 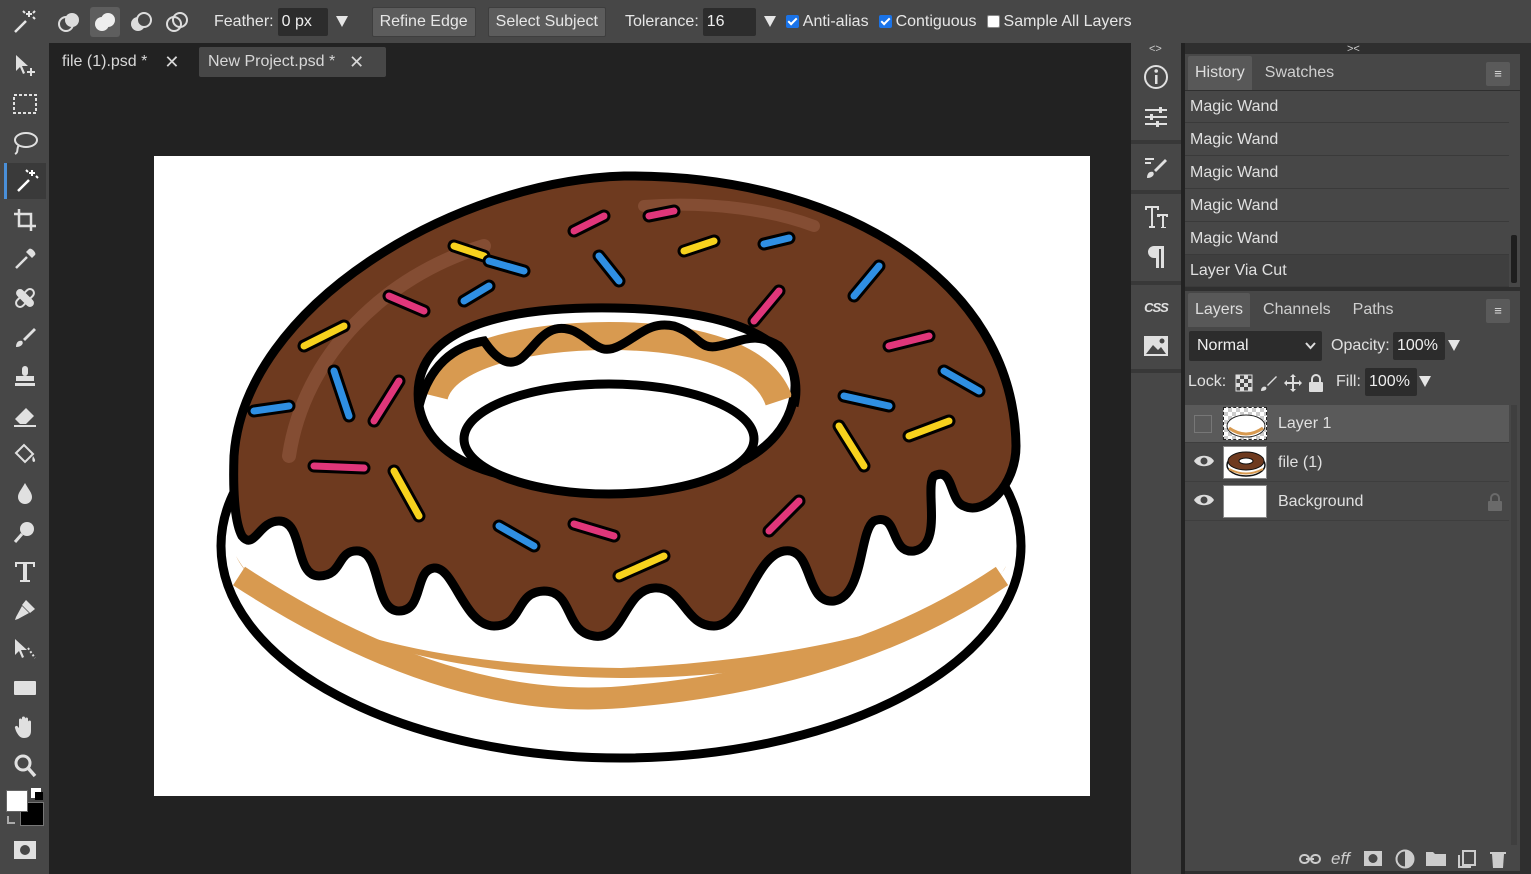 I want to click on layers-footer: eff, so click(x=1352, y=860).